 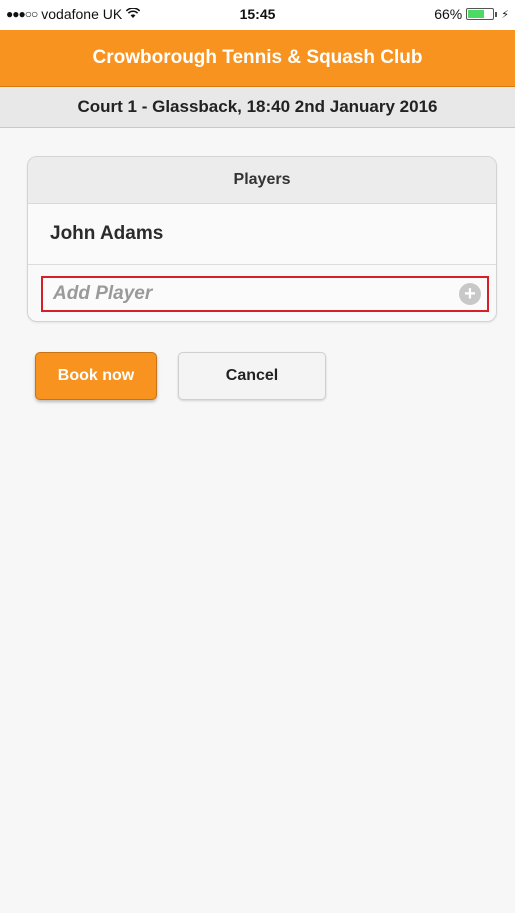 I want to click on status-right: 66% ⚡, so click(x=471, y=14).